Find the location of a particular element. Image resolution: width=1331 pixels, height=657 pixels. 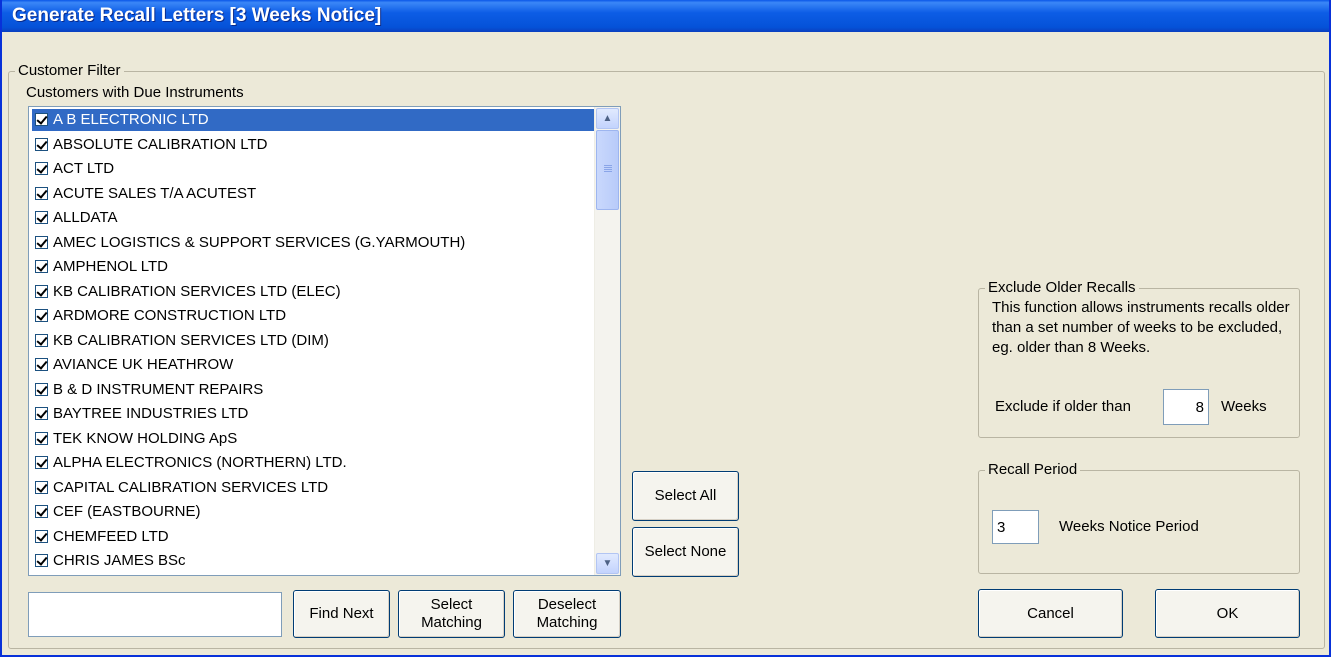

title-bar: Generate Recall Letters [3 Weeks Notice] is located at coordinates (665, 16).